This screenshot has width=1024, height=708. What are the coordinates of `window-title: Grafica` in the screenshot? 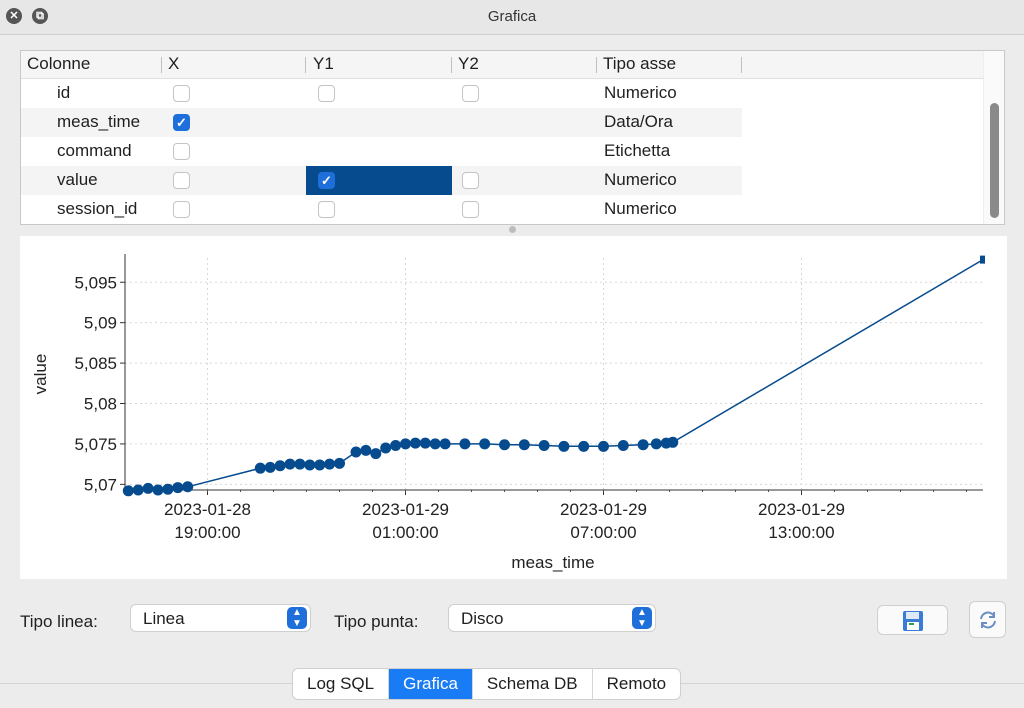 It's located at (512, 16).